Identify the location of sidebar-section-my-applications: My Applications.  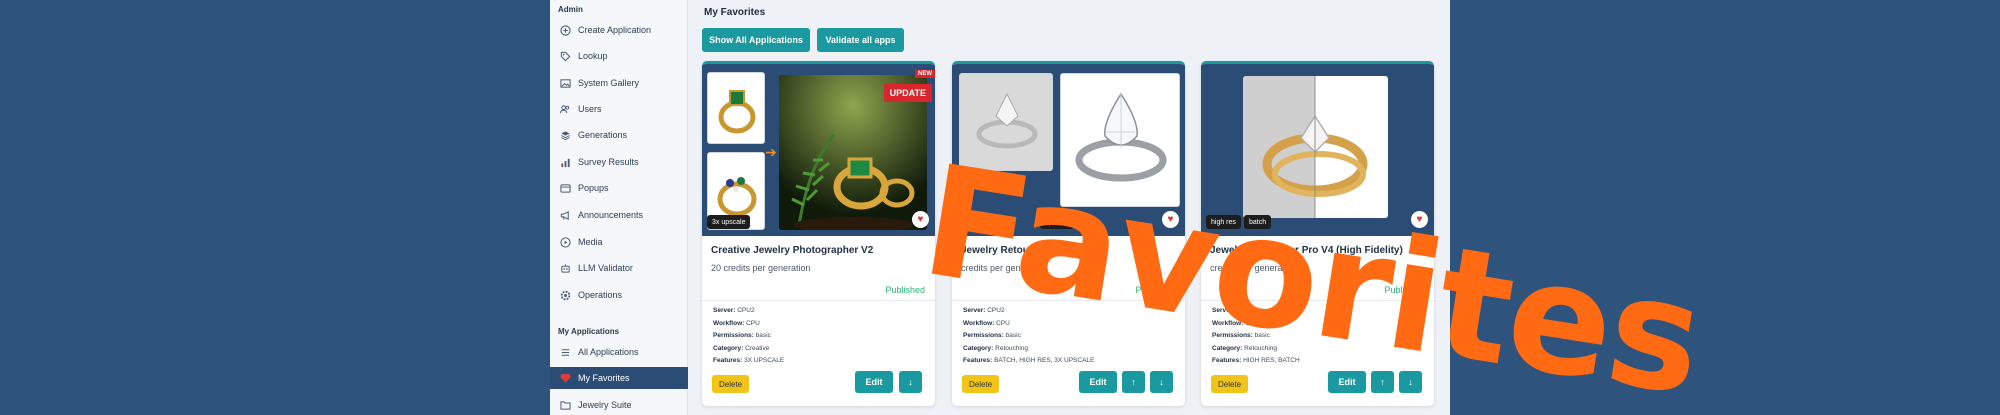
(589, 331).